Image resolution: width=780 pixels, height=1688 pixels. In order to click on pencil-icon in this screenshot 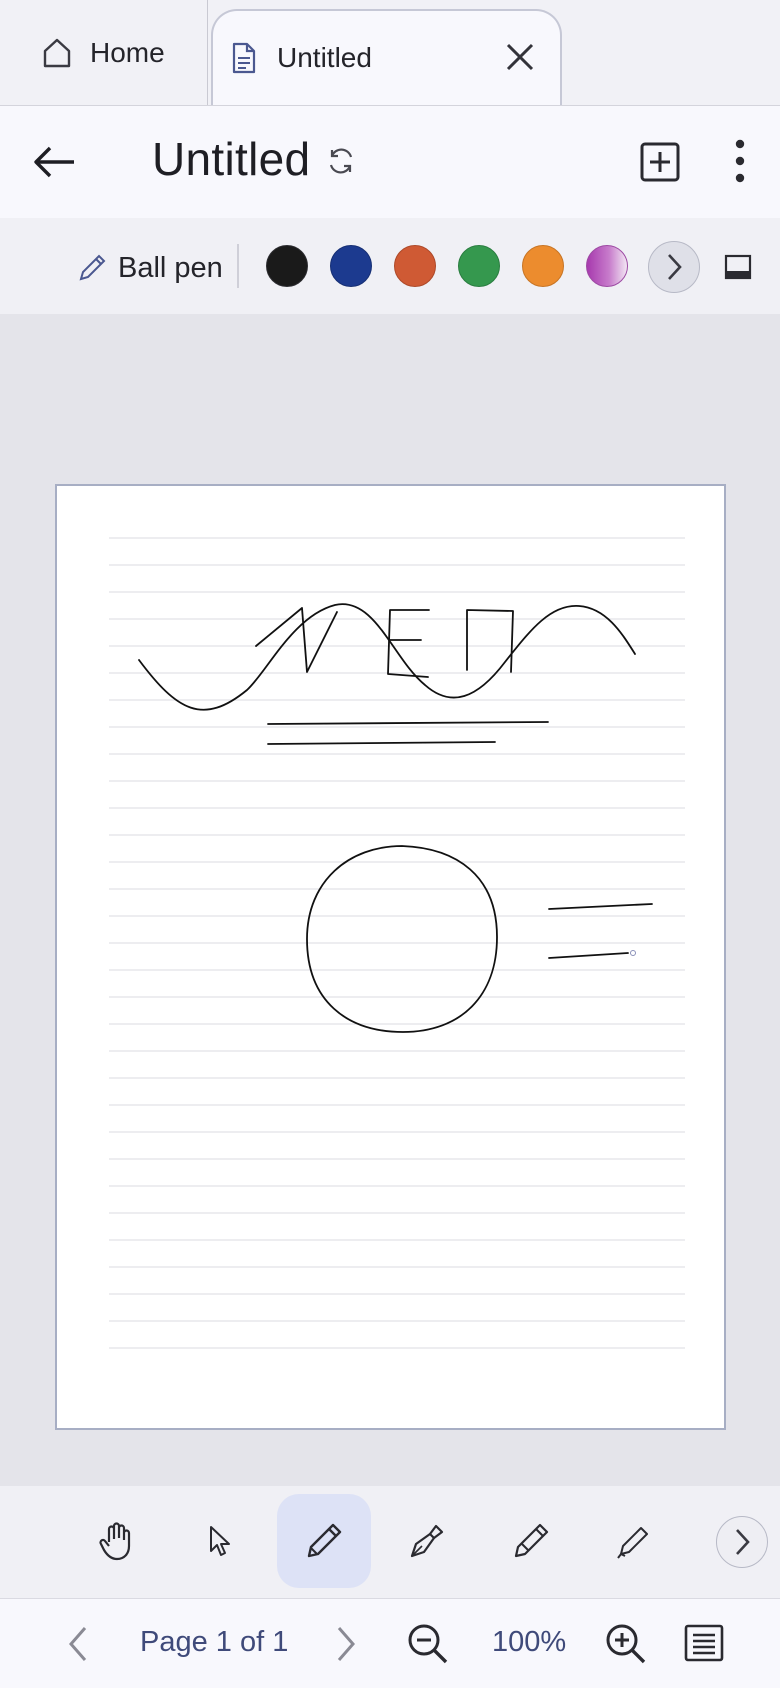, I will do `click(531, 1540)`.